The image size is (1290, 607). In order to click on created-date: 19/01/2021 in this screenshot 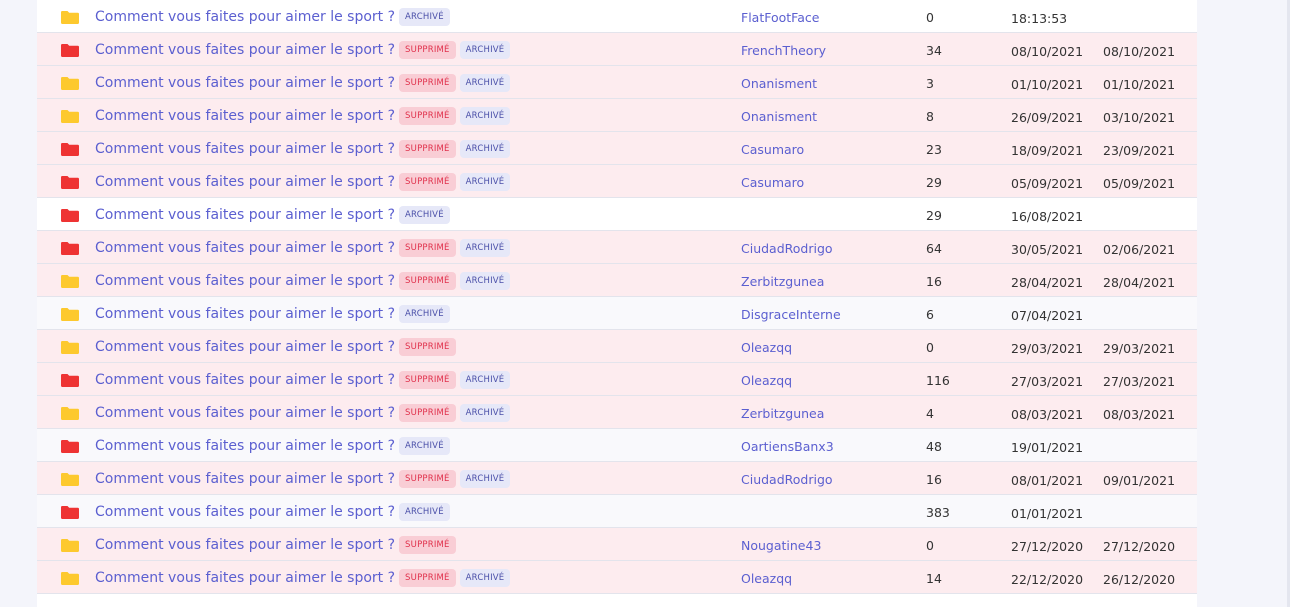, I will do `click(1047, 447)`.